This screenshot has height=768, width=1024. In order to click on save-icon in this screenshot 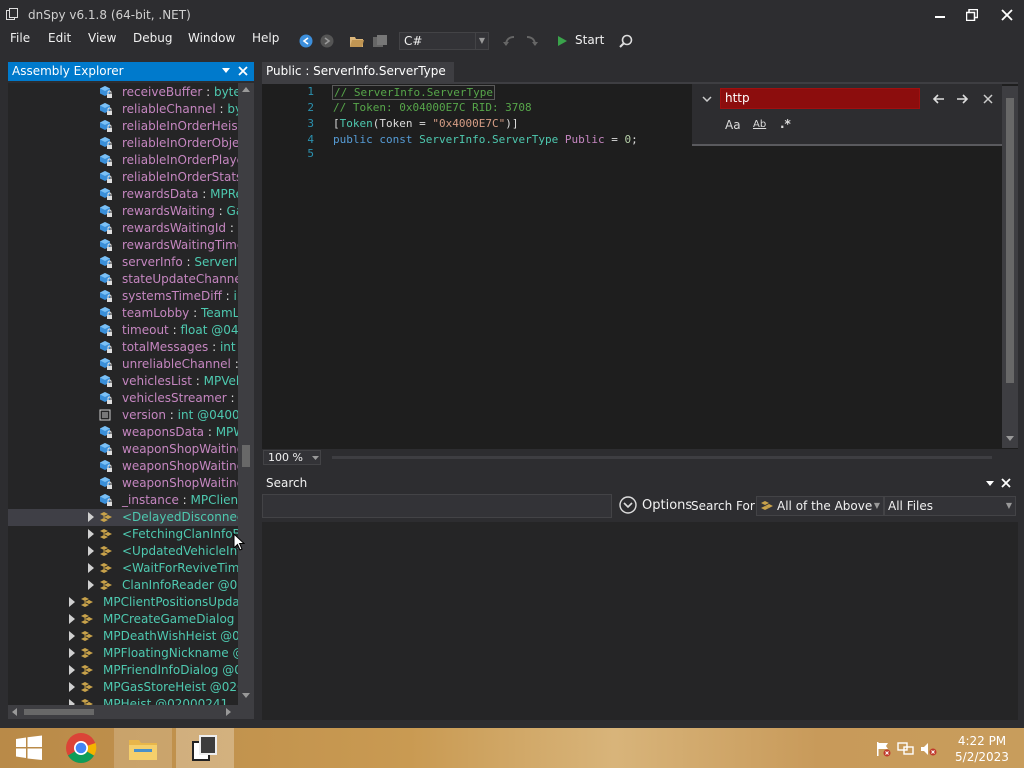, I will do `click(380, 41)`.